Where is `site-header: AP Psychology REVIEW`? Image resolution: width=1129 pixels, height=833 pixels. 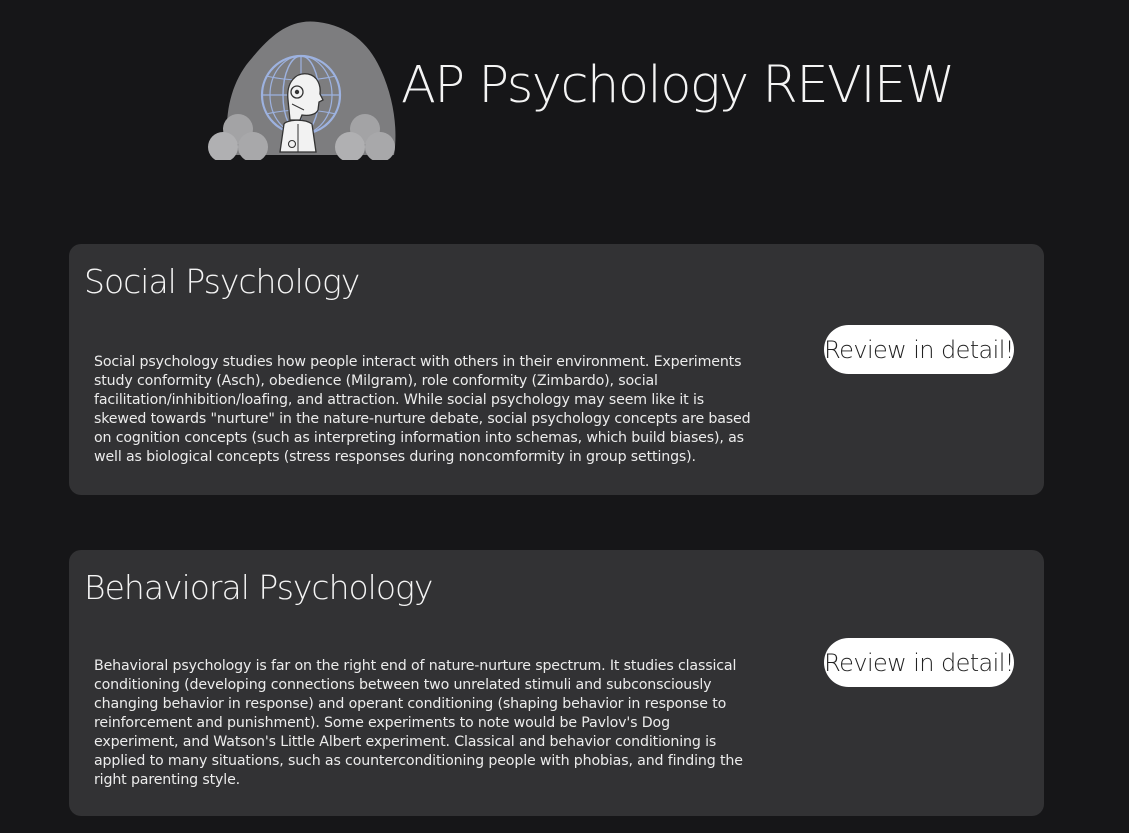
site-header: AP Psychology REVIEW is located at coordinates (581, 91).